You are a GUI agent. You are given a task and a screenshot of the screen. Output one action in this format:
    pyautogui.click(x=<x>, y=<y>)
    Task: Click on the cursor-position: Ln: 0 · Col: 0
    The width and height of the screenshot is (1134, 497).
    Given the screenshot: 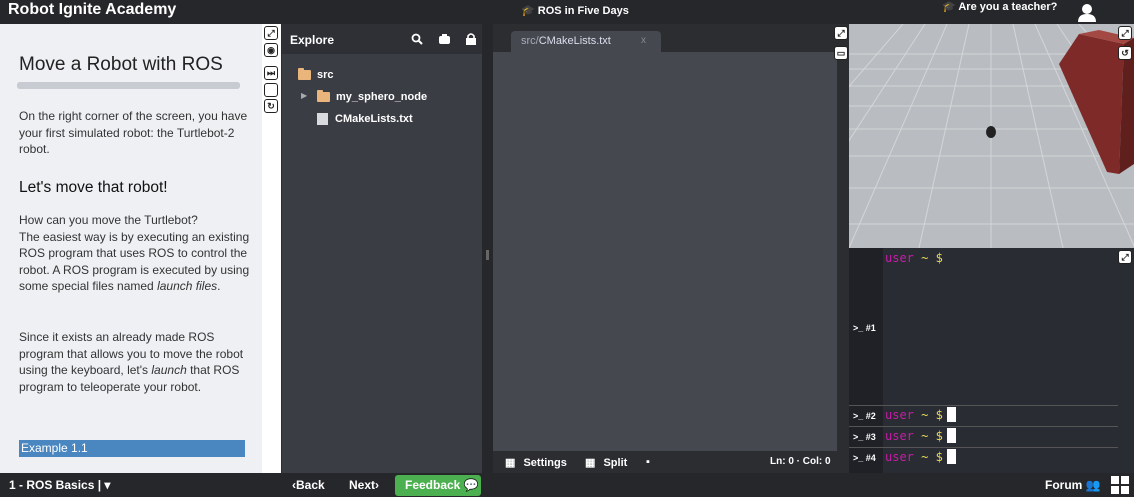 What is the action you would take?
    pyautogui.click(x=800, y=461)
    